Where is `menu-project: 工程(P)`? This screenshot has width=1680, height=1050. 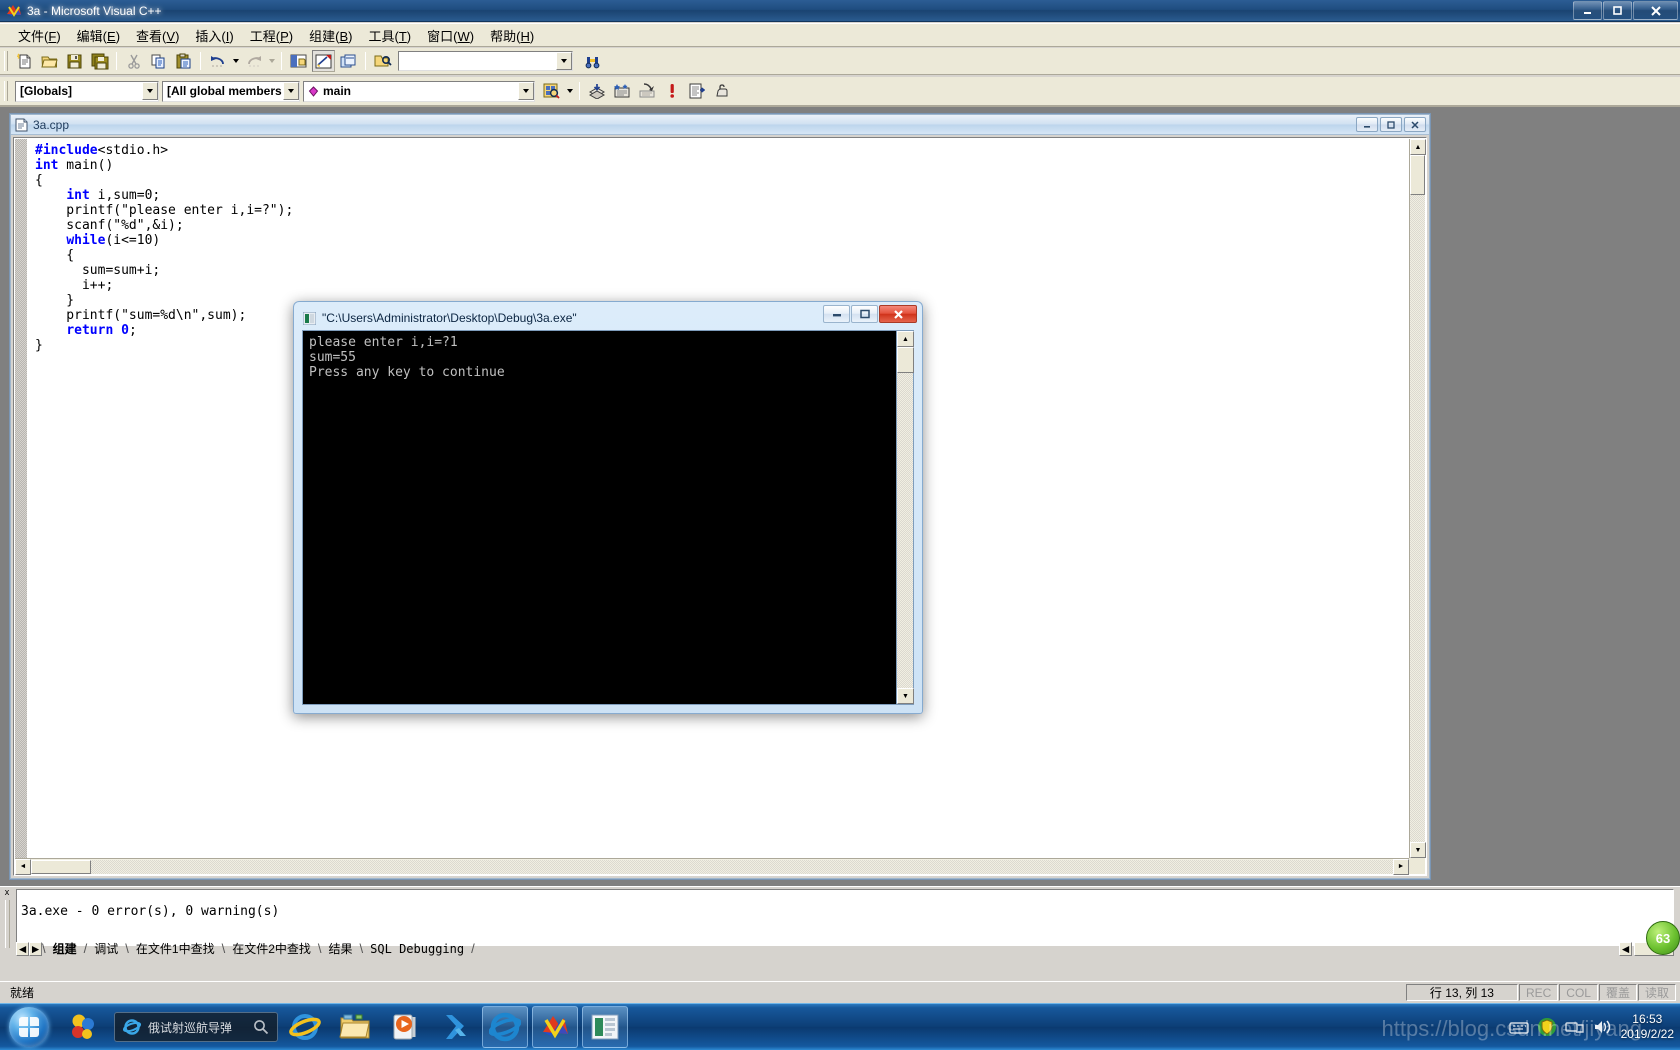 menu-project: 工程(P) is located at coordinates (271, 35).